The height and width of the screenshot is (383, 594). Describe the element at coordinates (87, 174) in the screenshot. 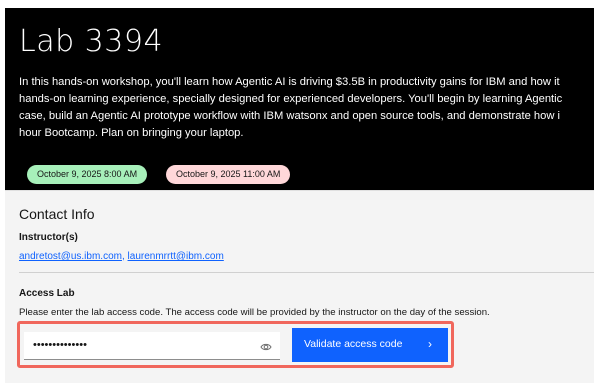

I see `start-time-badge: October 9, 2025 8:00 AM` at that location.